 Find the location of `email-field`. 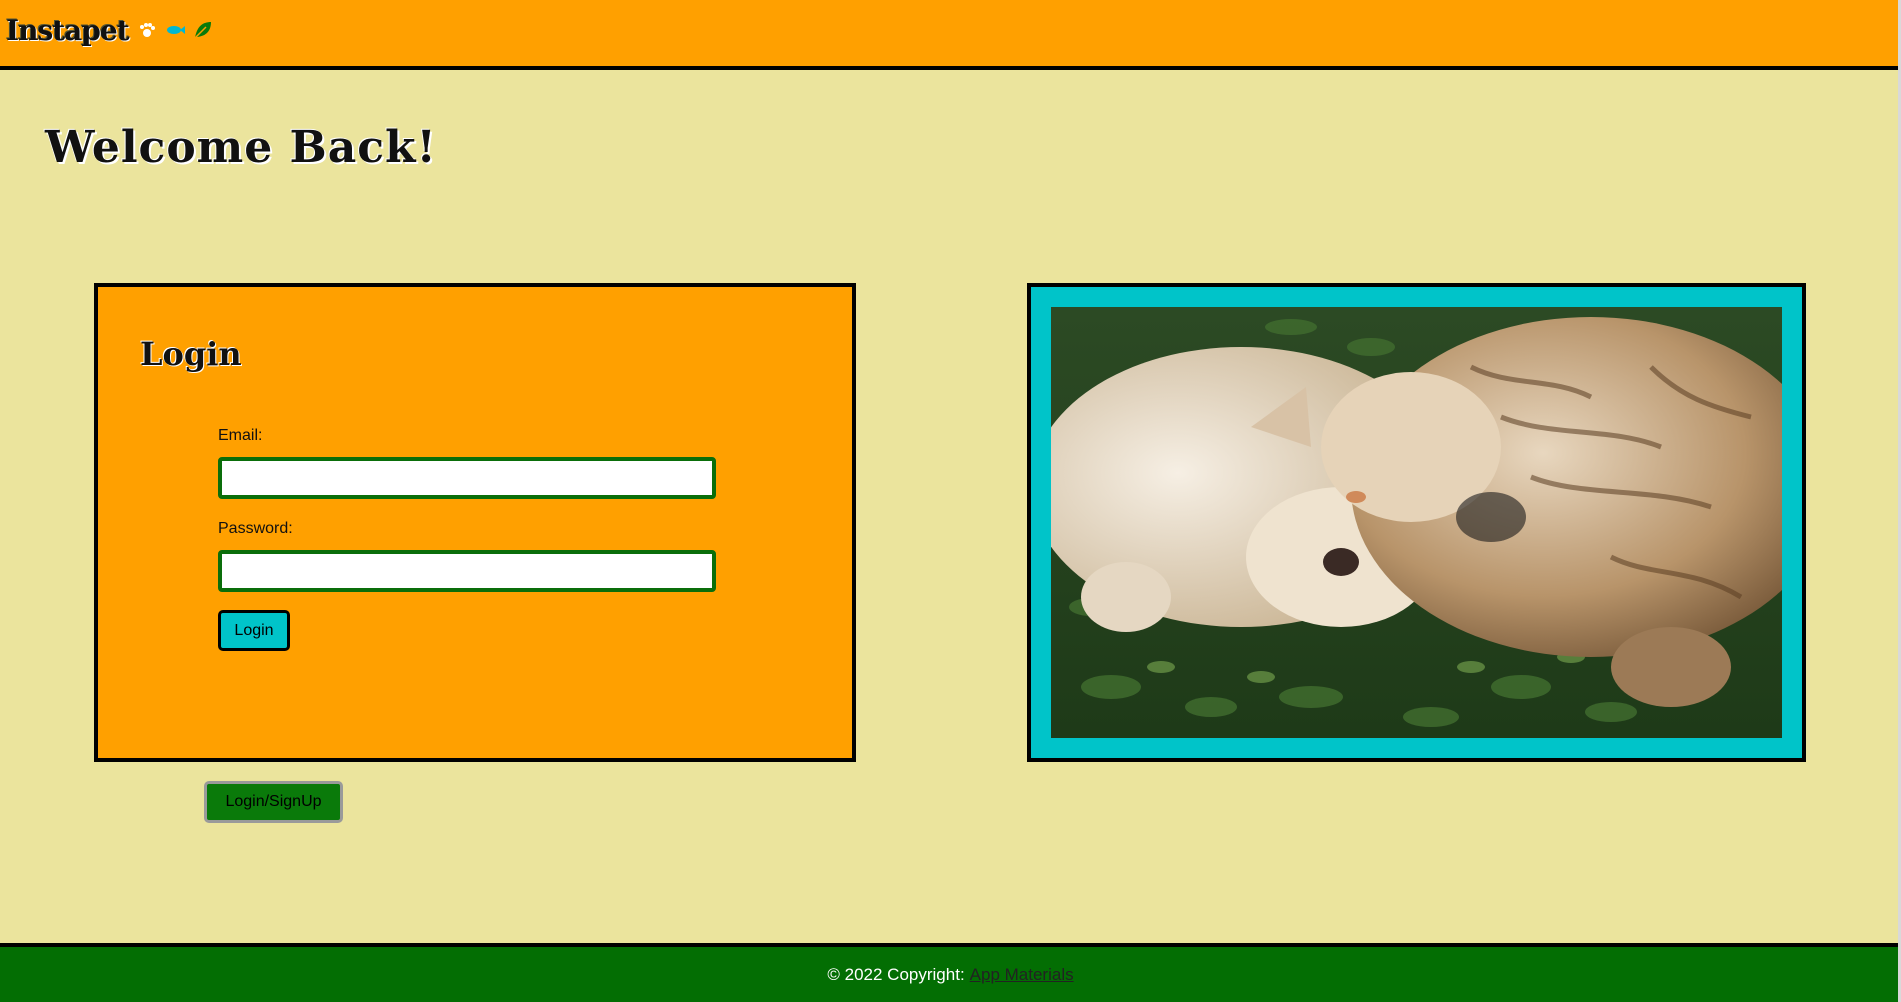

email-field is located at coordinates (467, 478).